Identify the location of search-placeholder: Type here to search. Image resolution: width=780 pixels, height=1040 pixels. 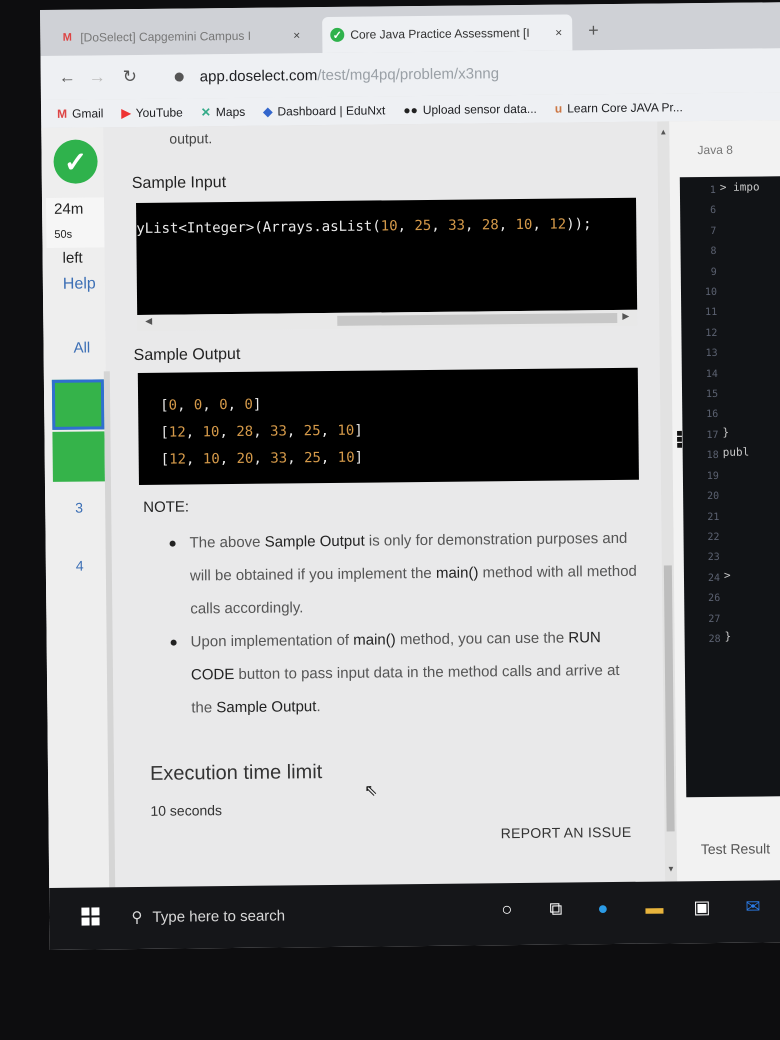
(219, 916).